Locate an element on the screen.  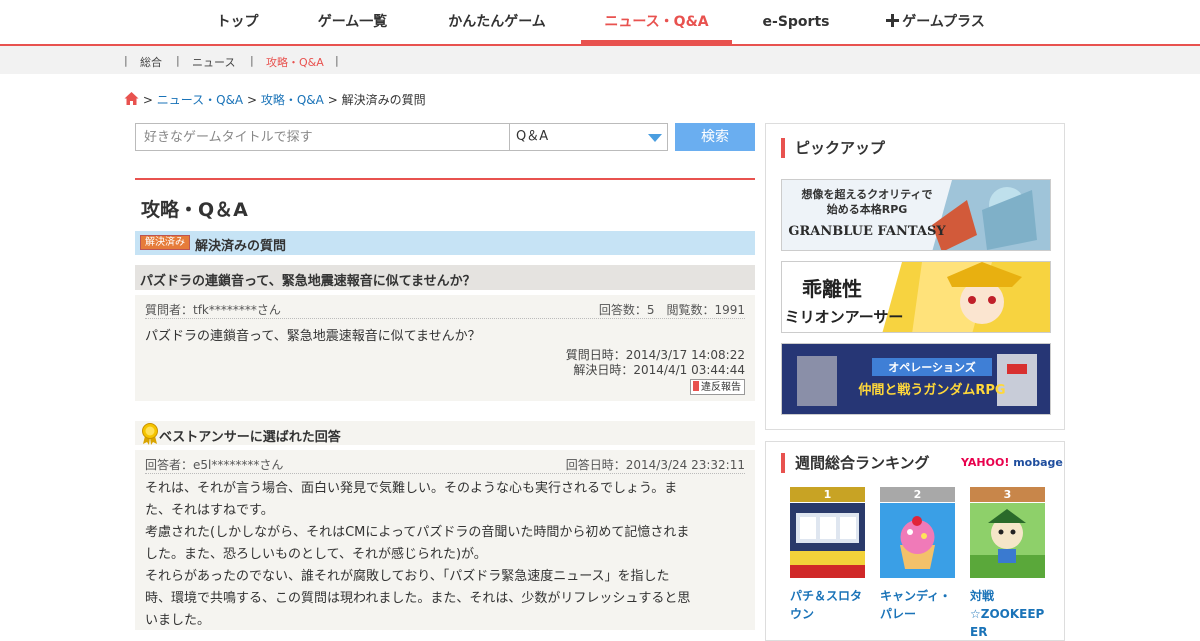
banner-granblue-fantasy: 想像を超えるクオリティで 始める本格RPG GRANBLUE FANTASY is located at coordinates (916, 215).